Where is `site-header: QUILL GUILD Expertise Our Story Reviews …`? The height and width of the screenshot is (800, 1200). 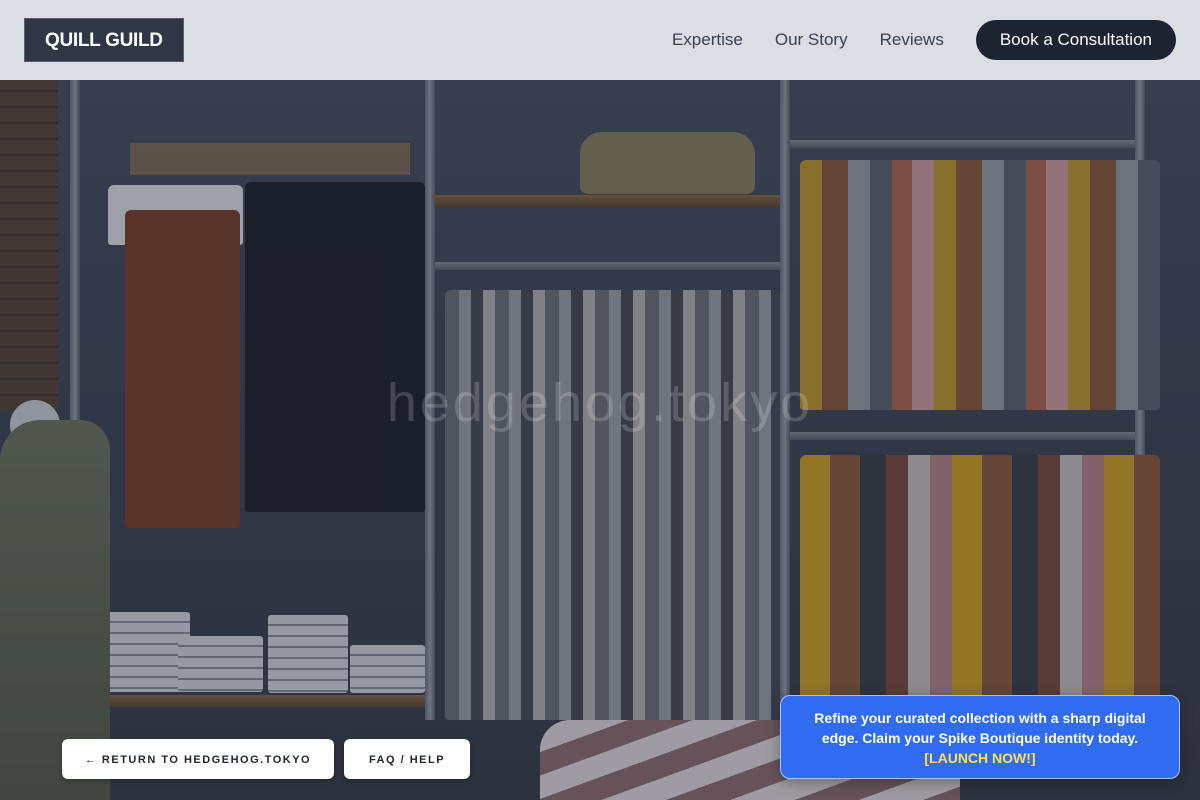 site-header: QUILL GUILD Expertise Our Story Reviews … is located at coordinates (600, 40).